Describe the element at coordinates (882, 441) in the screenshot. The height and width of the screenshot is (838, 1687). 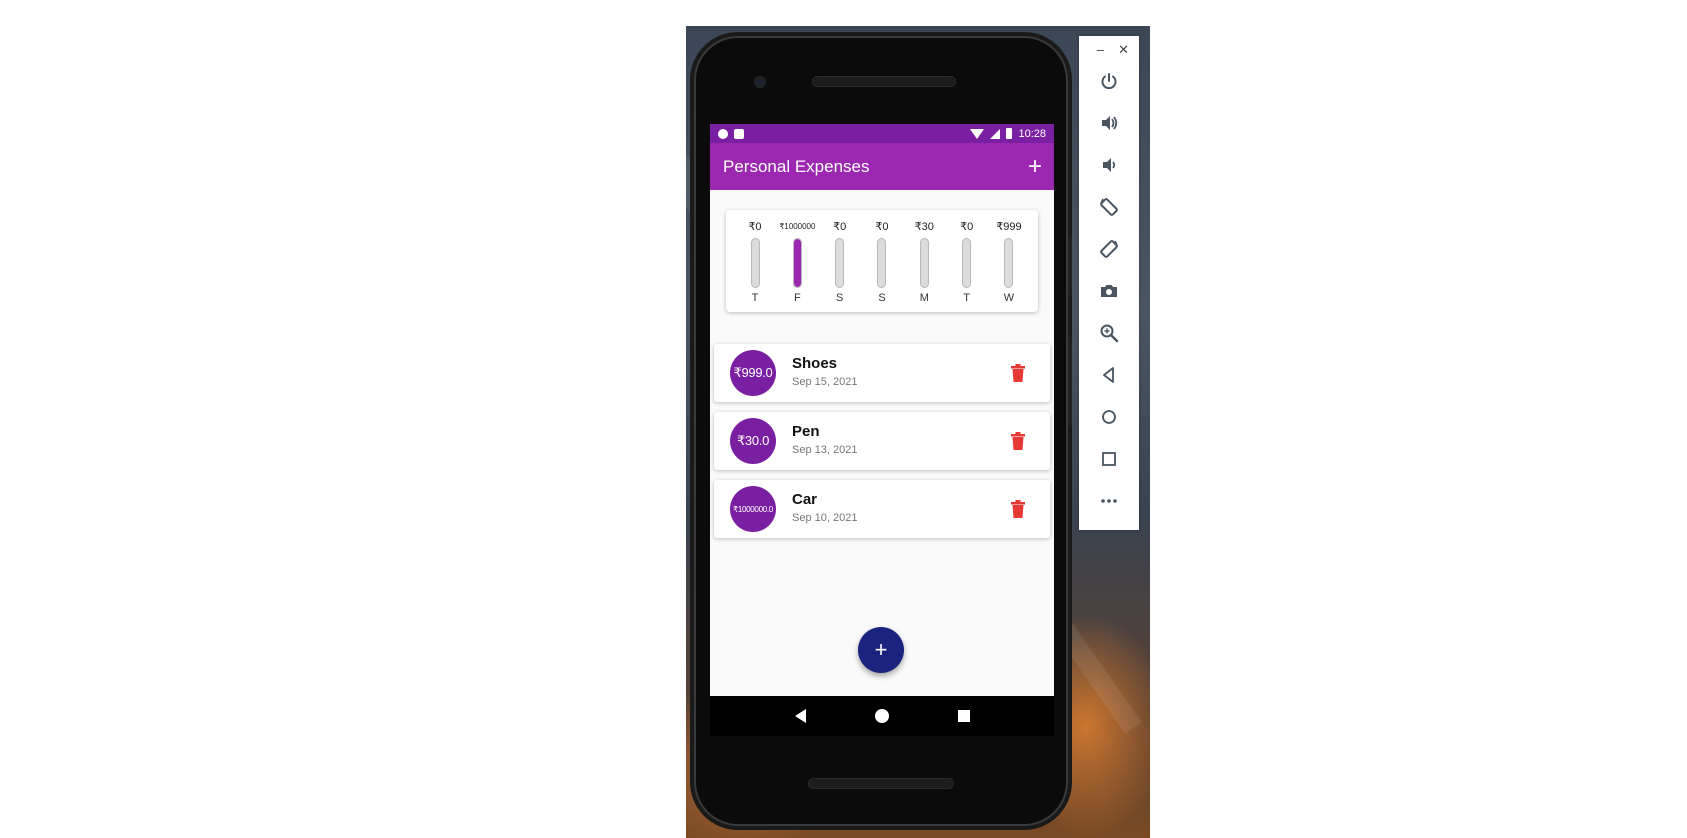
I see `transaction-item: ₹30.0 Pen Sep 13, 2021` at that location.